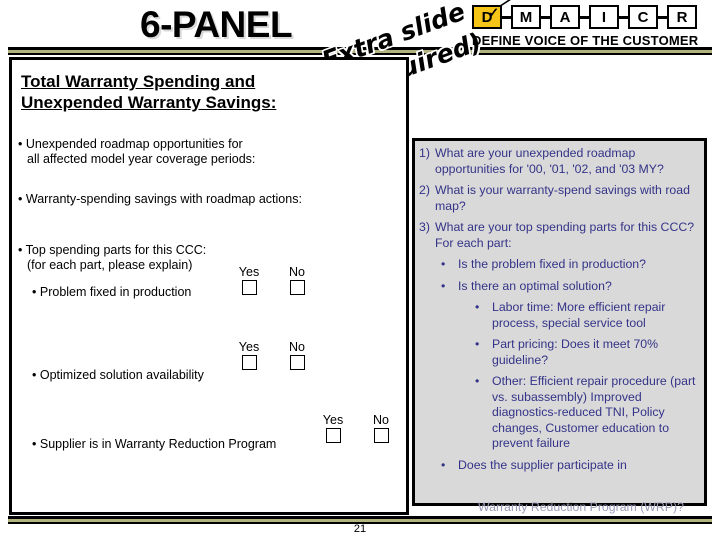 The image size is (720, 540). I want to click on check-icon: ✓, so click(493, 12).